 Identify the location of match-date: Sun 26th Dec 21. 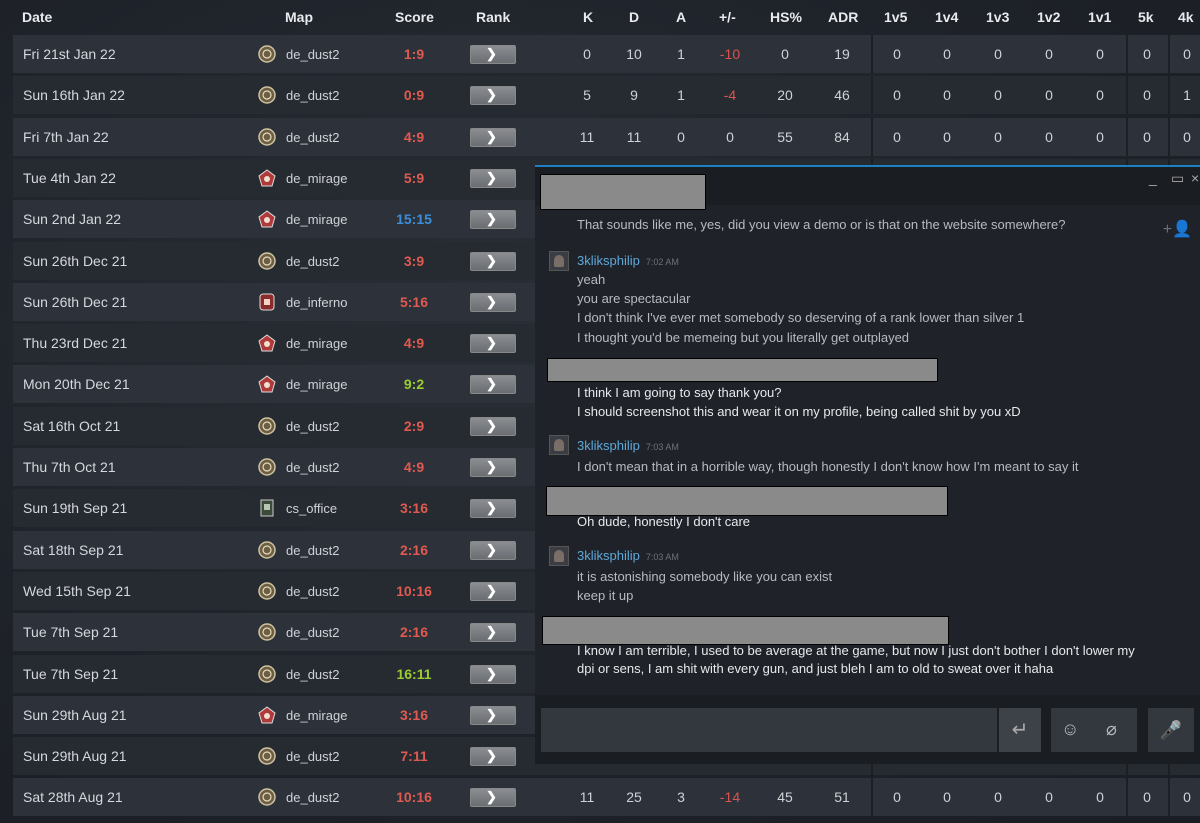
(75, 260).